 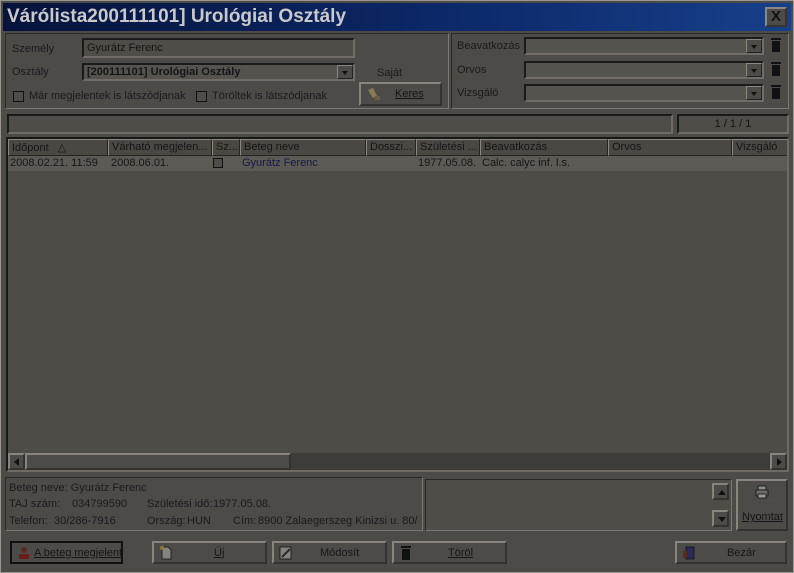 I want to click on scroll-right-arrow-icon, so click(x=778, y=461).